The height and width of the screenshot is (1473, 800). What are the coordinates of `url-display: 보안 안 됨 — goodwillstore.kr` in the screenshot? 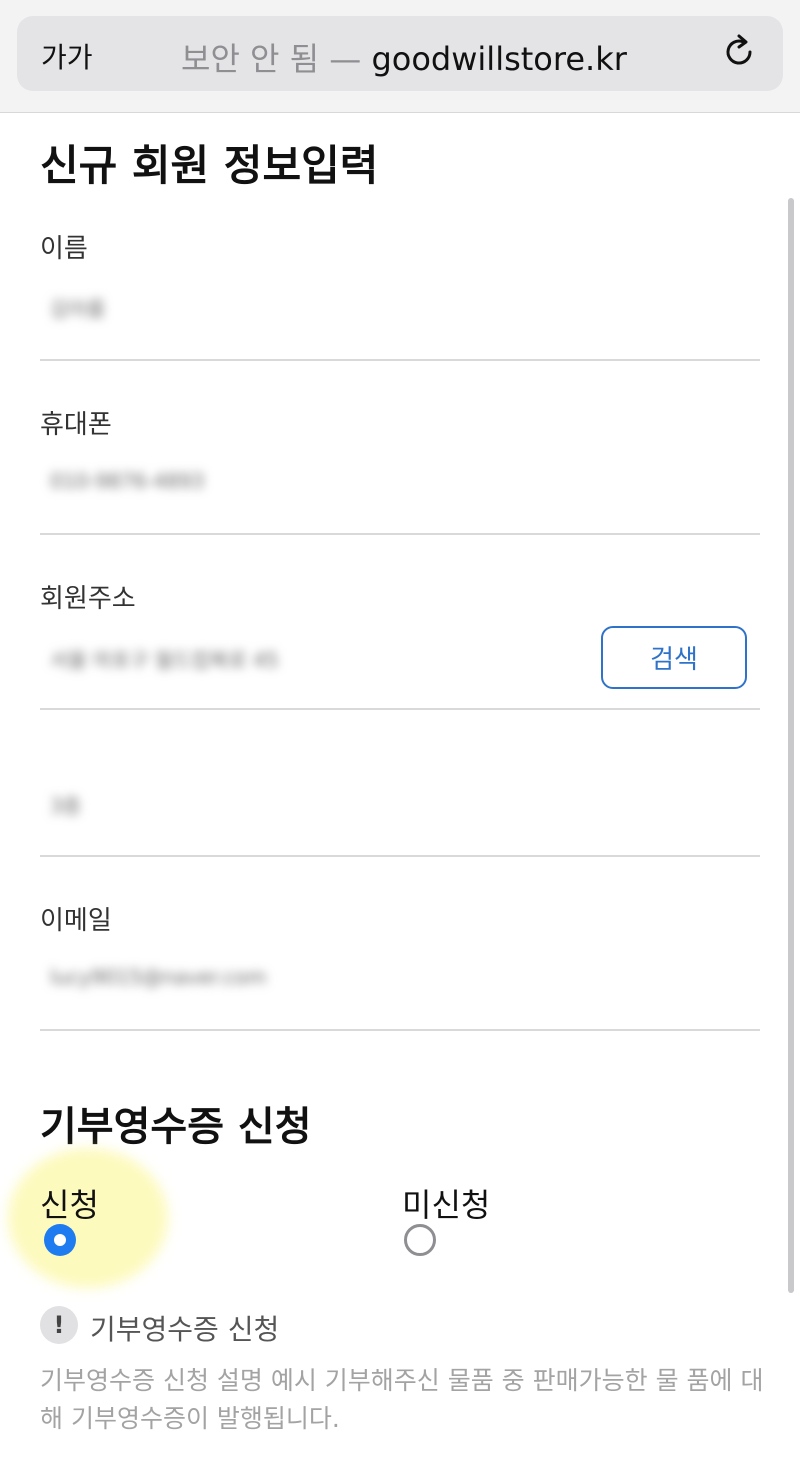 It's located at (404, 57).